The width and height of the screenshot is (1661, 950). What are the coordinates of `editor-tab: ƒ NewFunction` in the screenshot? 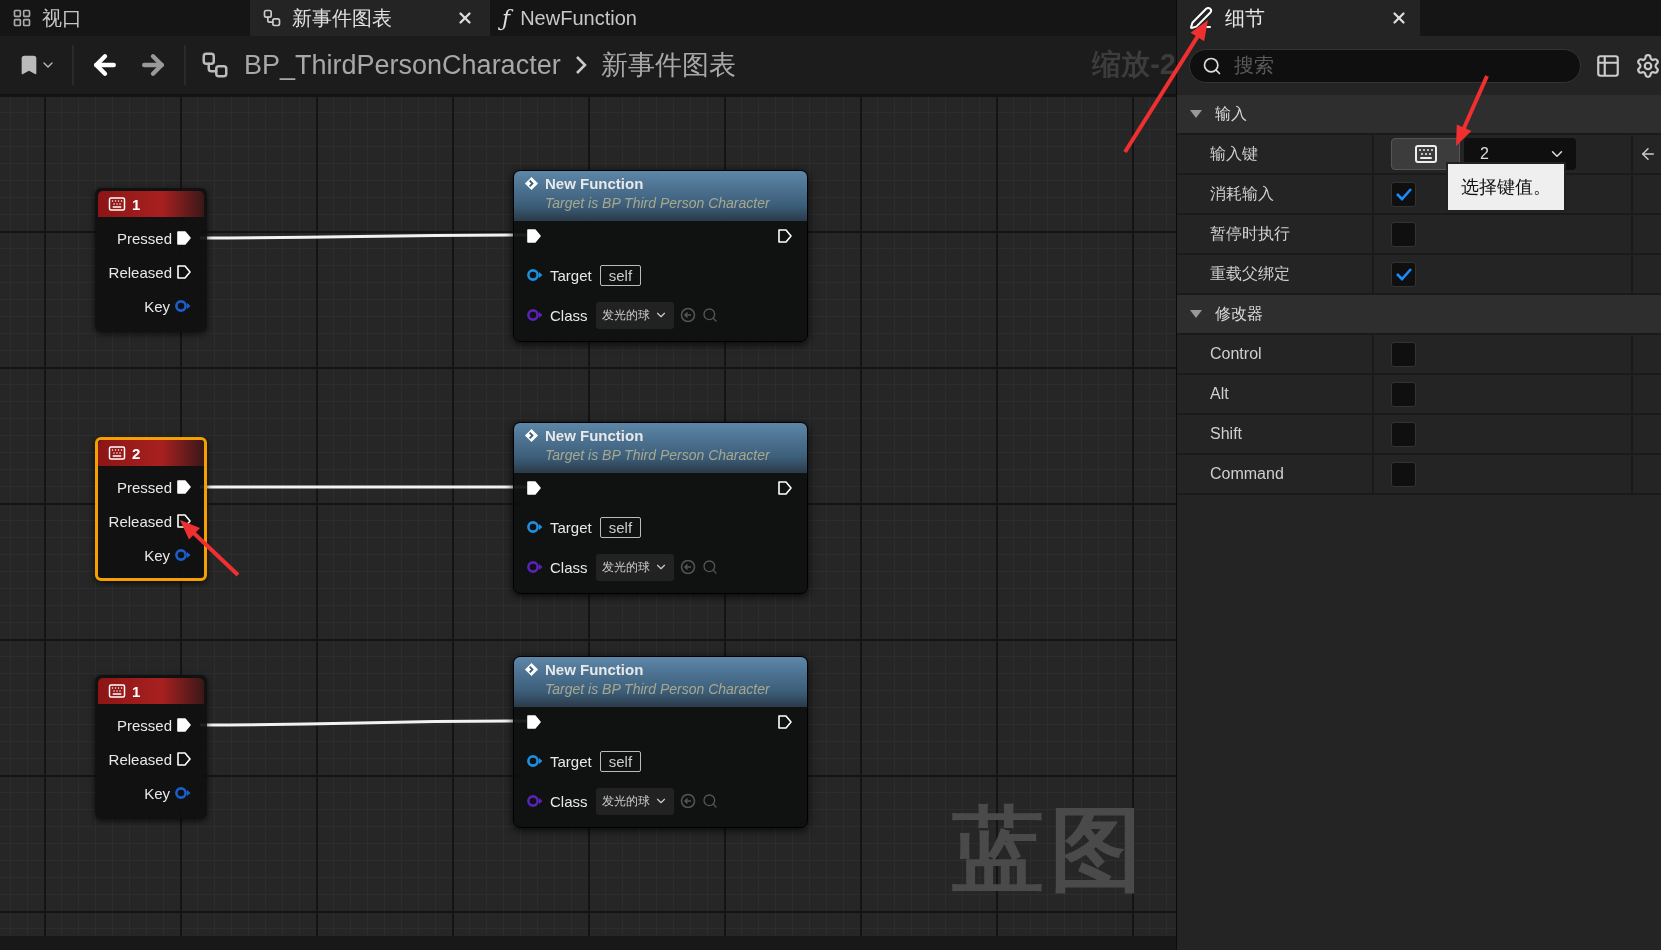 It's located at (615, 18).